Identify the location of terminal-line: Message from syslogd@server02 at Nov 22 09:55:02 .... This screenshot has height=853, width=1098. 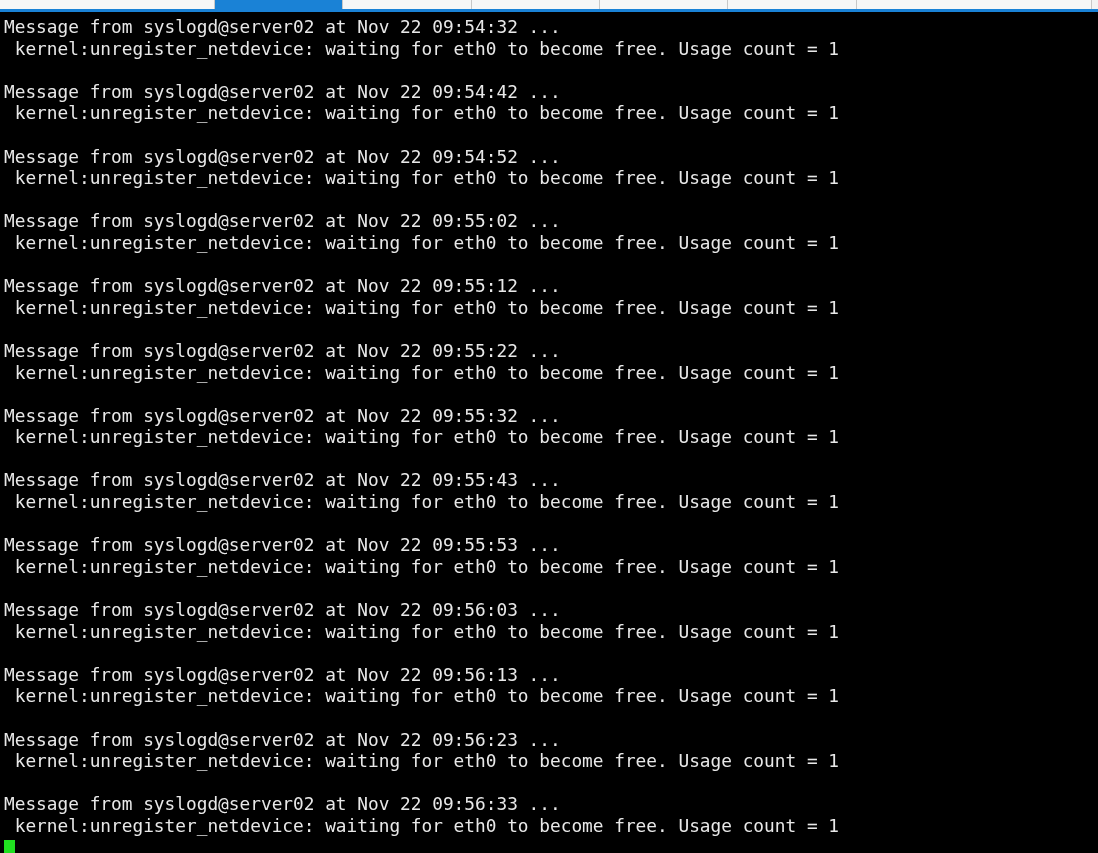
(282, 221).